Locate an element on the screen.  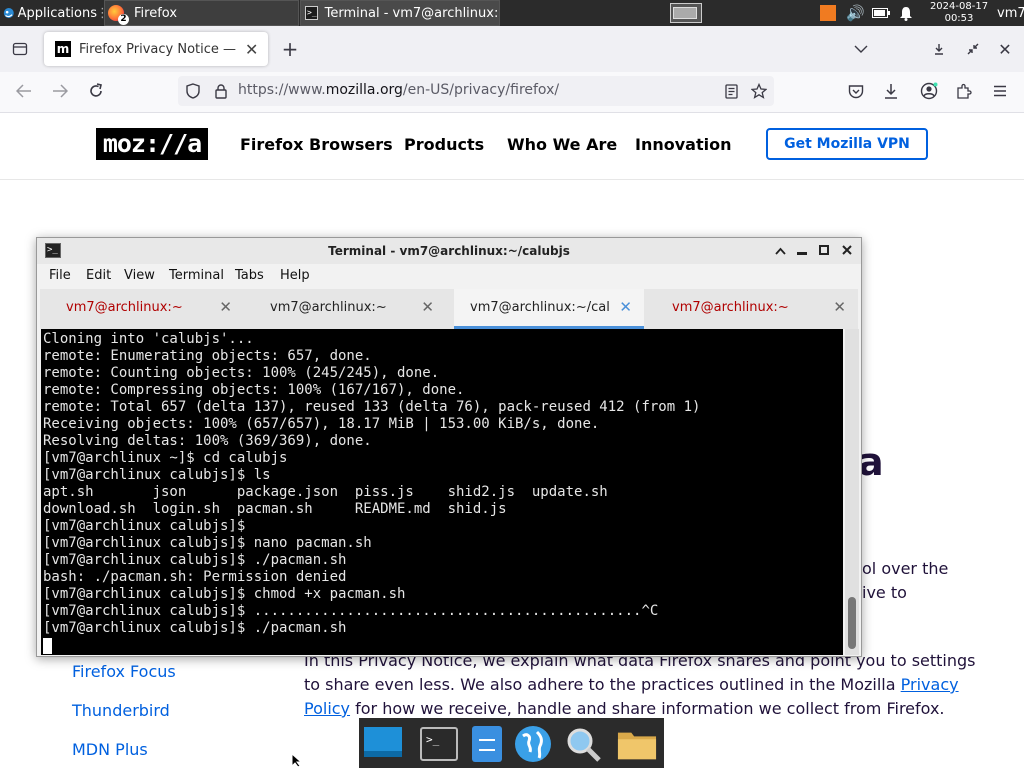
pocket-icon is located at coordinates (856, 91).